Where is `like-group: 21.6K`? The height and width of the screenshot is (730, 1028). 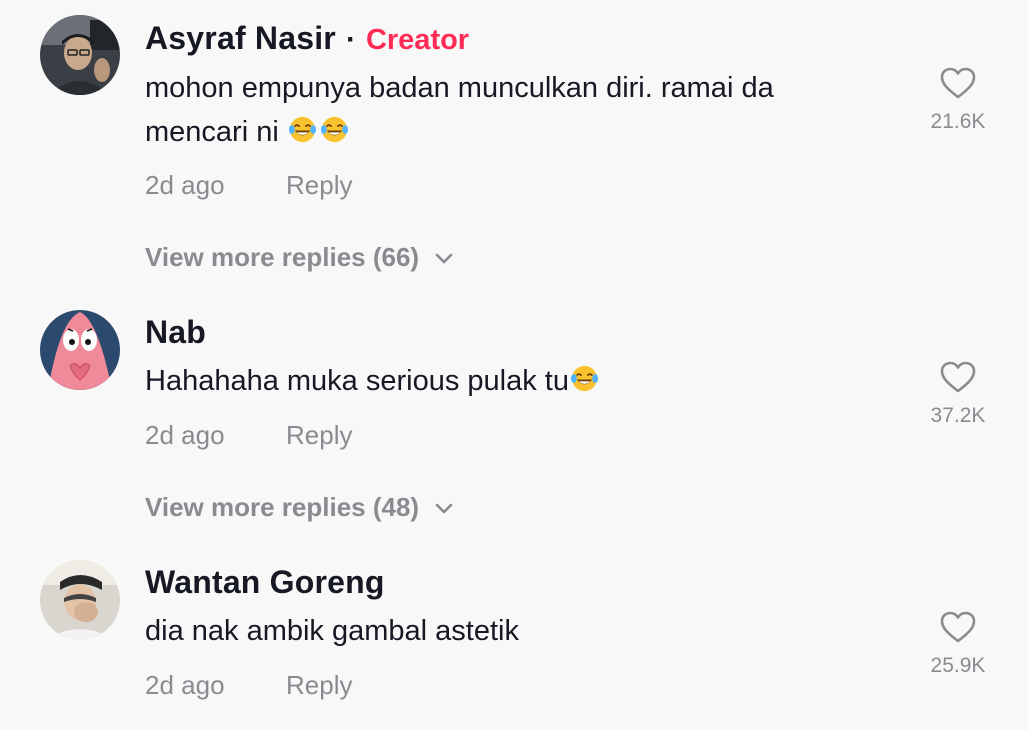
like-group: 21.6K is located at coordinates (958, 99).